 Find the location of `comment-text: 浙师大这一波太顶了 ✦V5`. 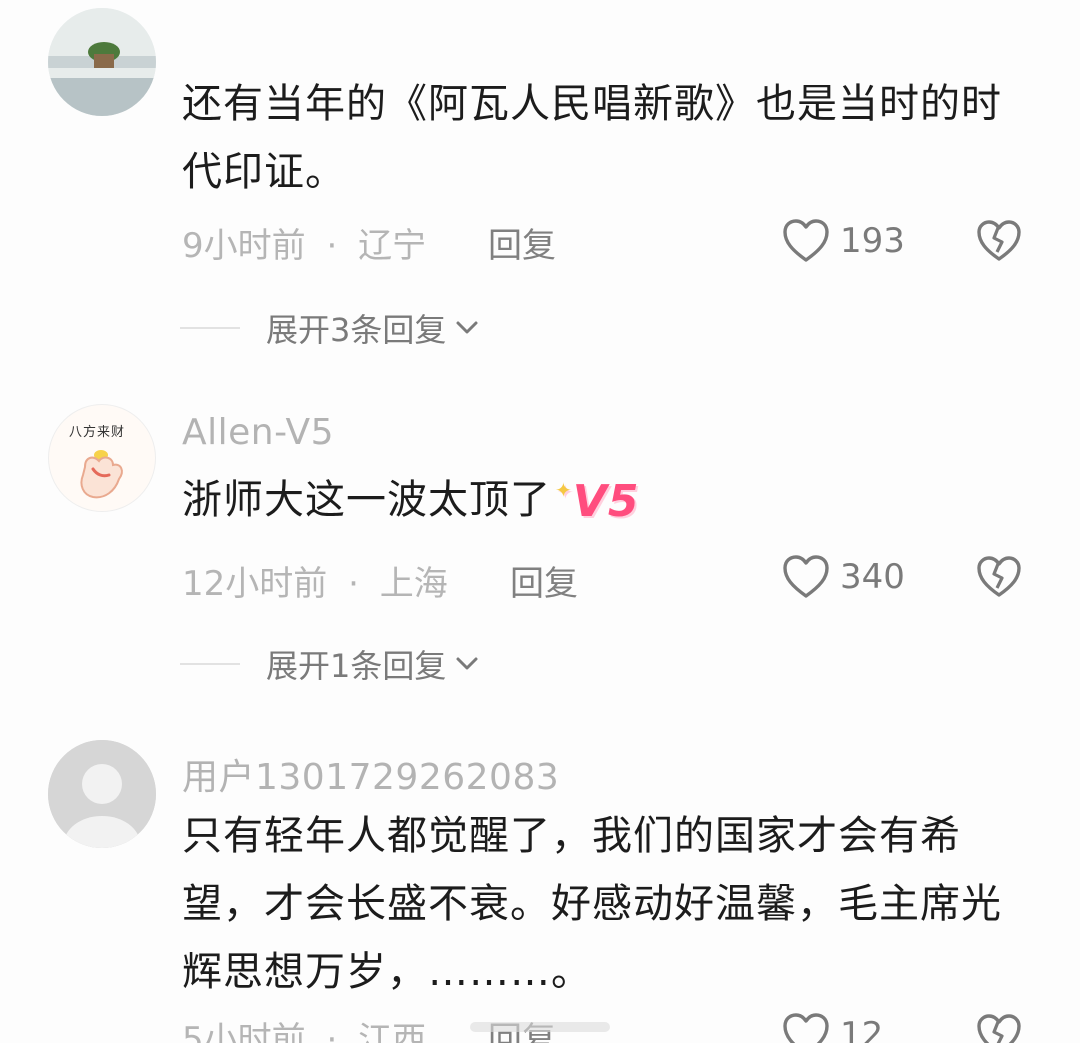

comment-text: 浙师大这一波太顶了 ✦V5 is located at coordinates (592, 500).